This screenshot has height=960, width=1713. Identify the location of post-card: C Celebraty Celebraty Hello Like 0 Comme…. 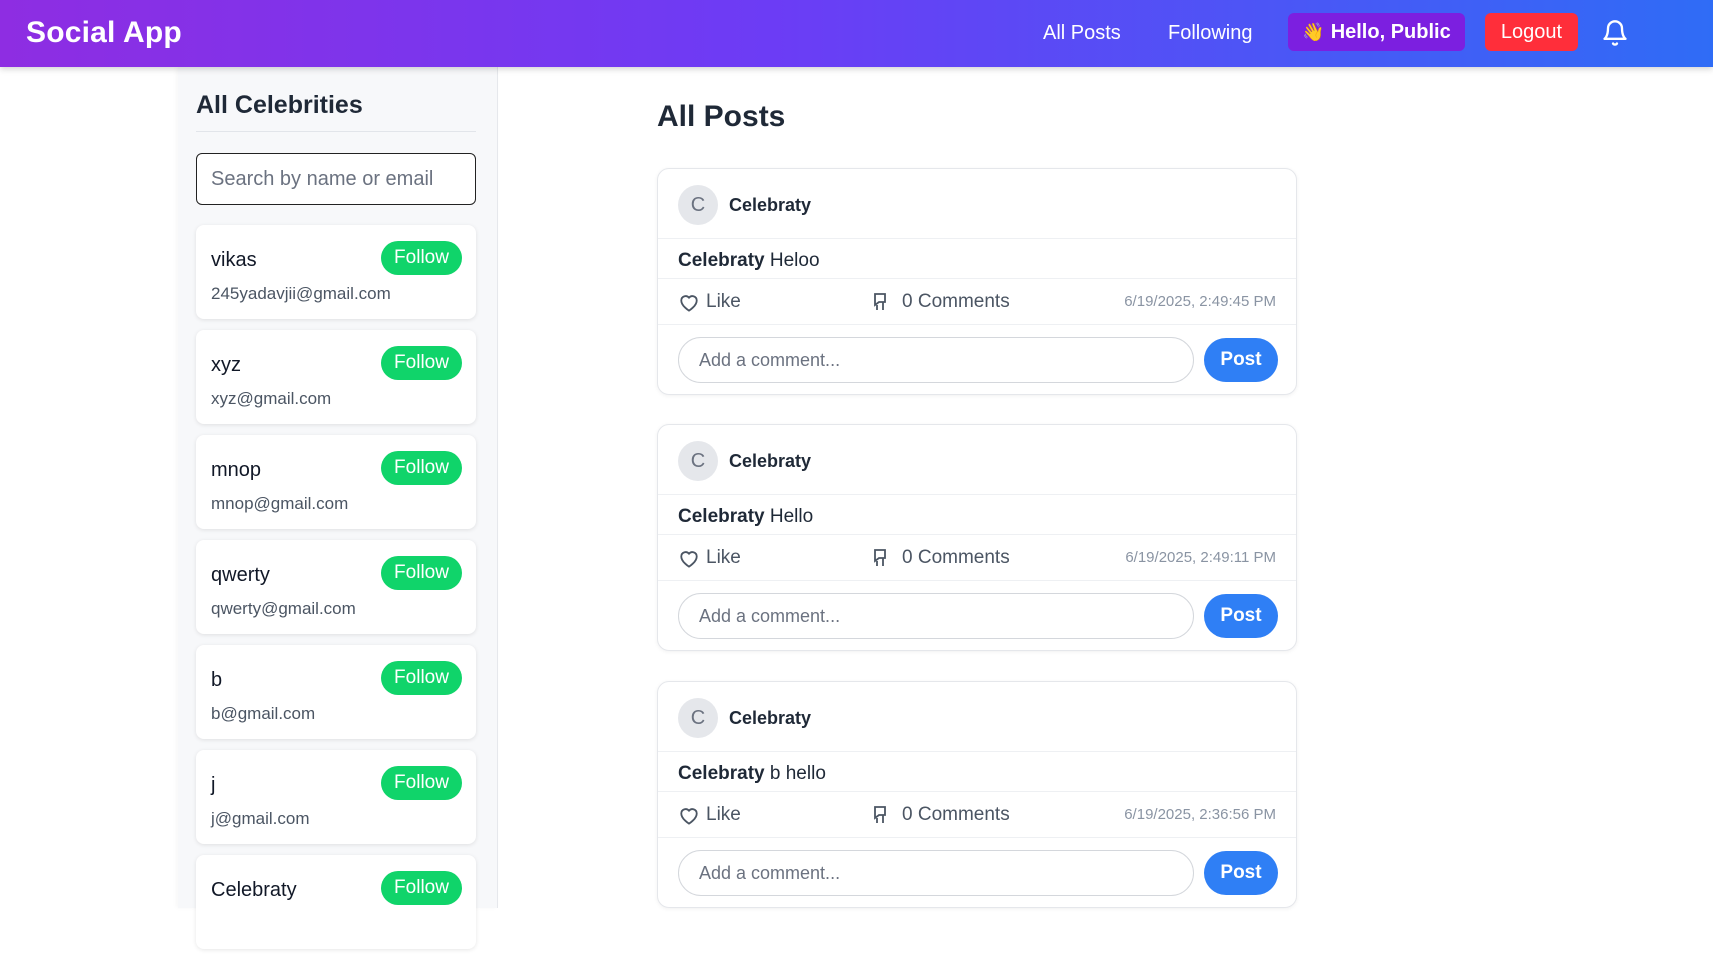
(977, 537).